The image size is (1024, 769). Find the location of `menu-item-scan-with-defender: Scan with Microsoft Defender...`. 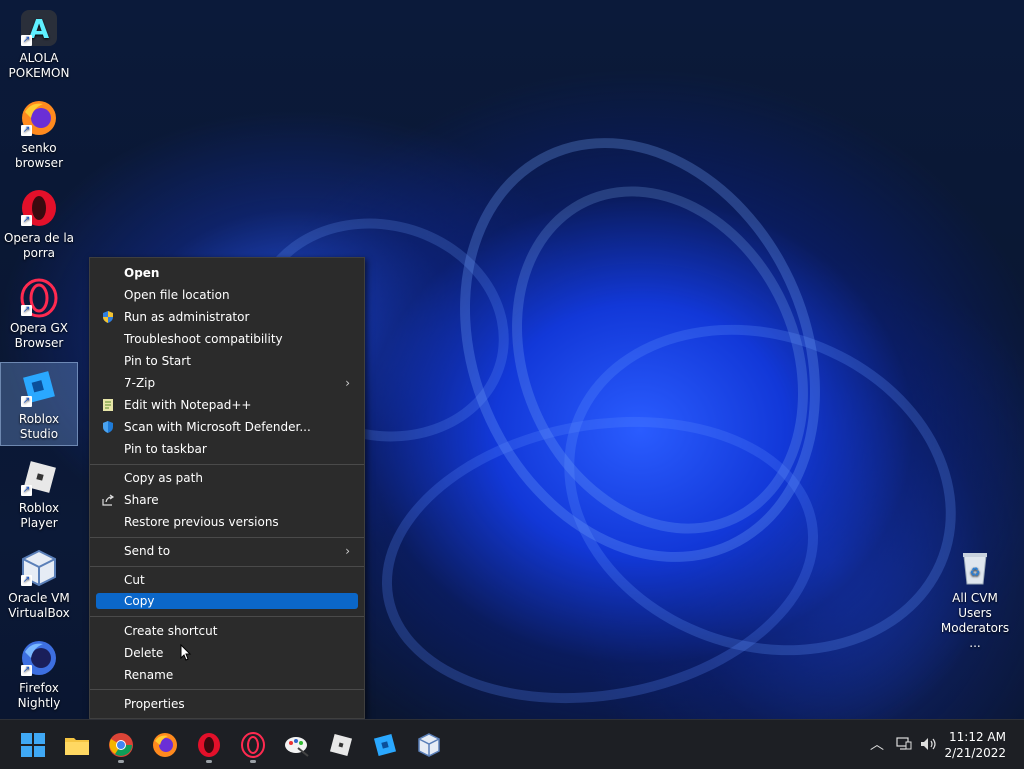

menu-item-scan-with-defender: Scan with Microsoft Defender... is located at coordinates (227, 427).